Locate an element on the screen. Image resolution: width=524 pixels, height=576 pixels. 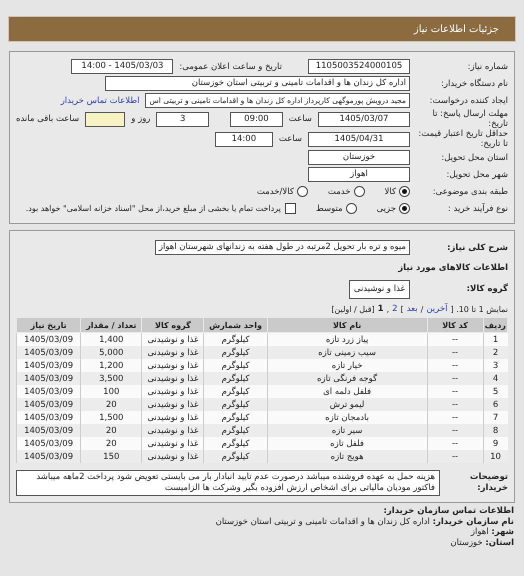
field-label: کالا is located at coordinates (390, 191).